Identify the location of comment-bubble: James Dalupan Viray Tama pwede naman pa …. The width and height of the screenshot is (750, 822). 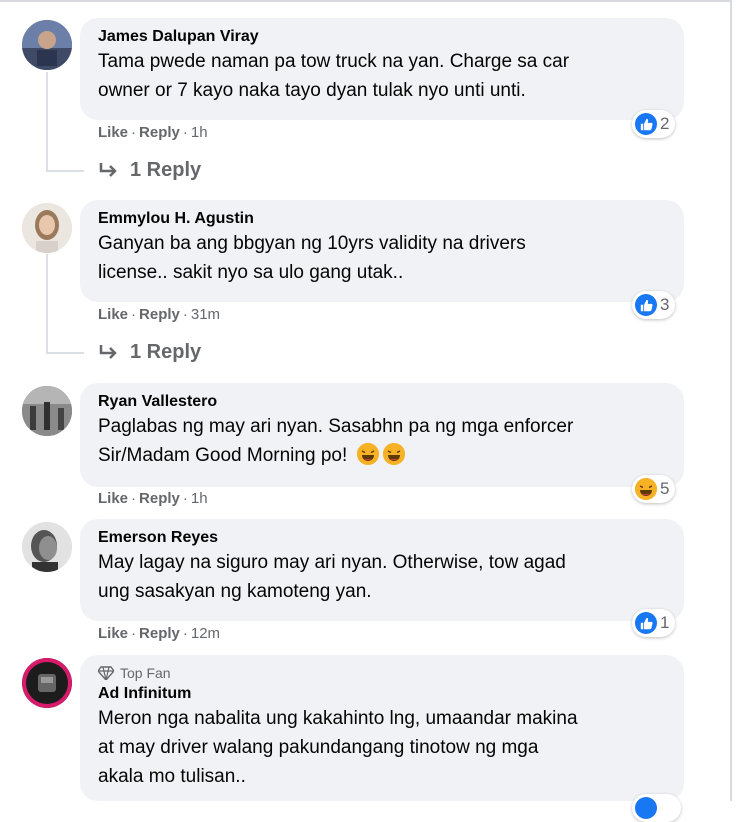
(382, 69).